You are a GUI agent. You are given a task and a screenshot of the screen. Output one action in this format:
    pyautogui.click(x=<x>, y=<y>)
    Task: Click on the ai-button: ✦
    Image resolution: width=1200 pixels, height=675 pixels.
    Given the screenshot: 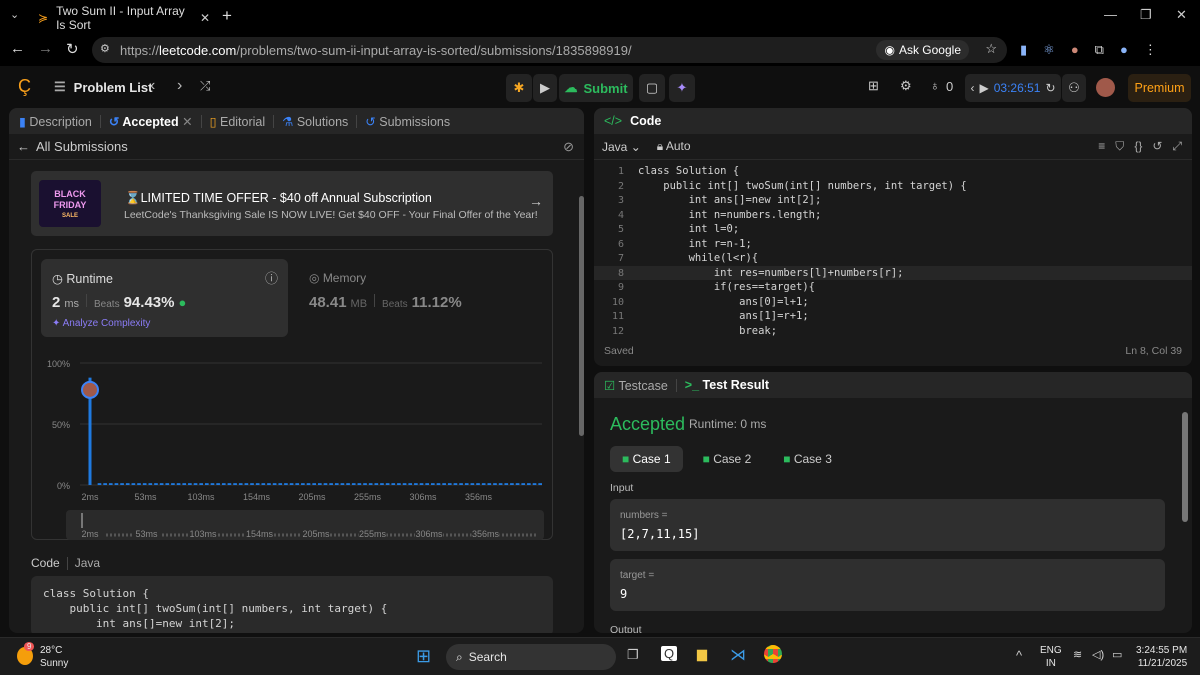 What is the action you would take?
    pyautogui.click(x=682, y=88)
    